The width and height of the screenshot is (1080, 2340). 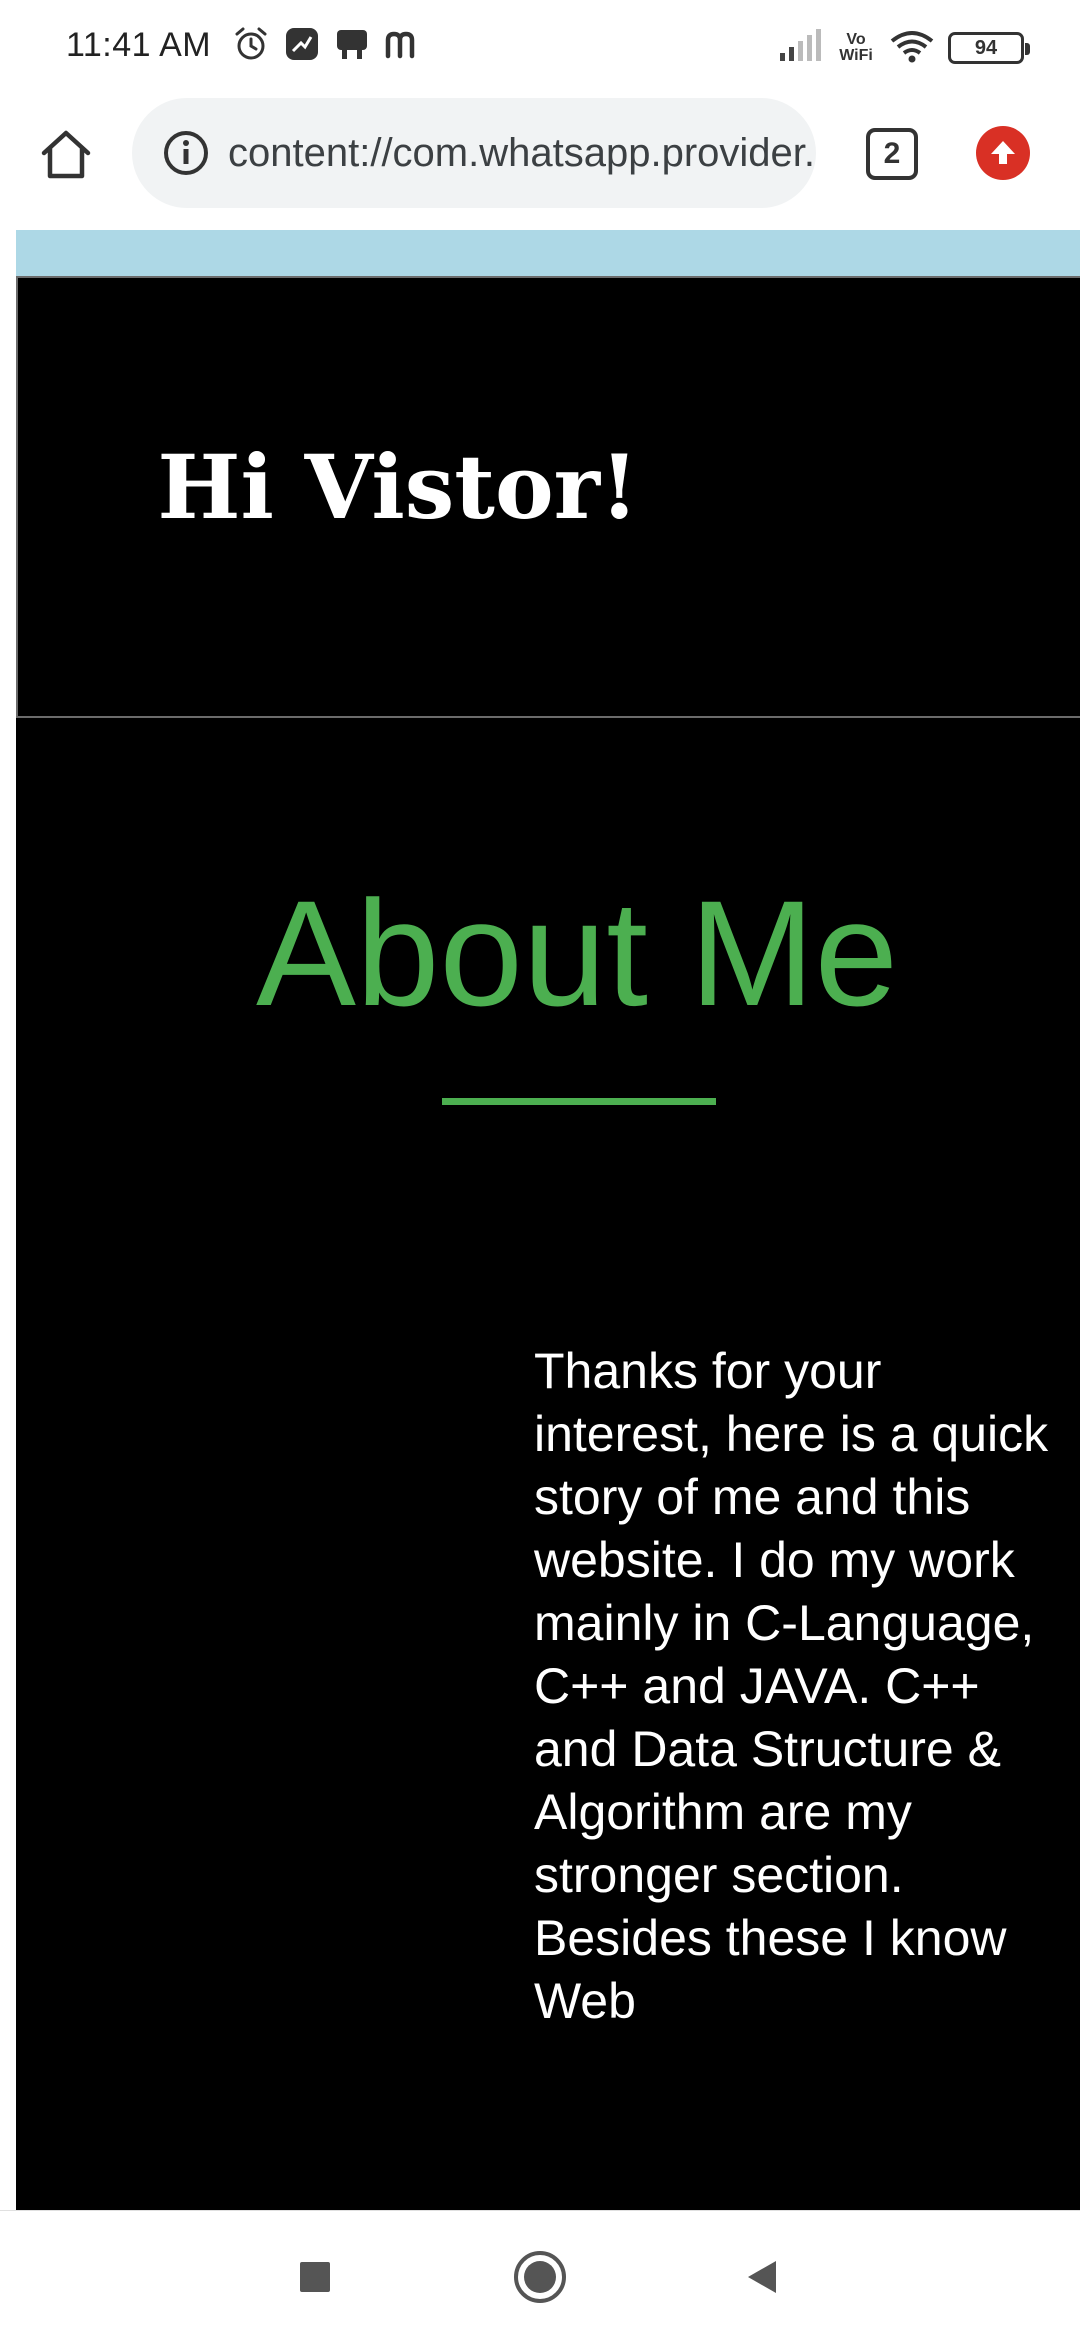 I want to click on status-system-icons: Vo WiFi 94, so click(x=904, y=48).